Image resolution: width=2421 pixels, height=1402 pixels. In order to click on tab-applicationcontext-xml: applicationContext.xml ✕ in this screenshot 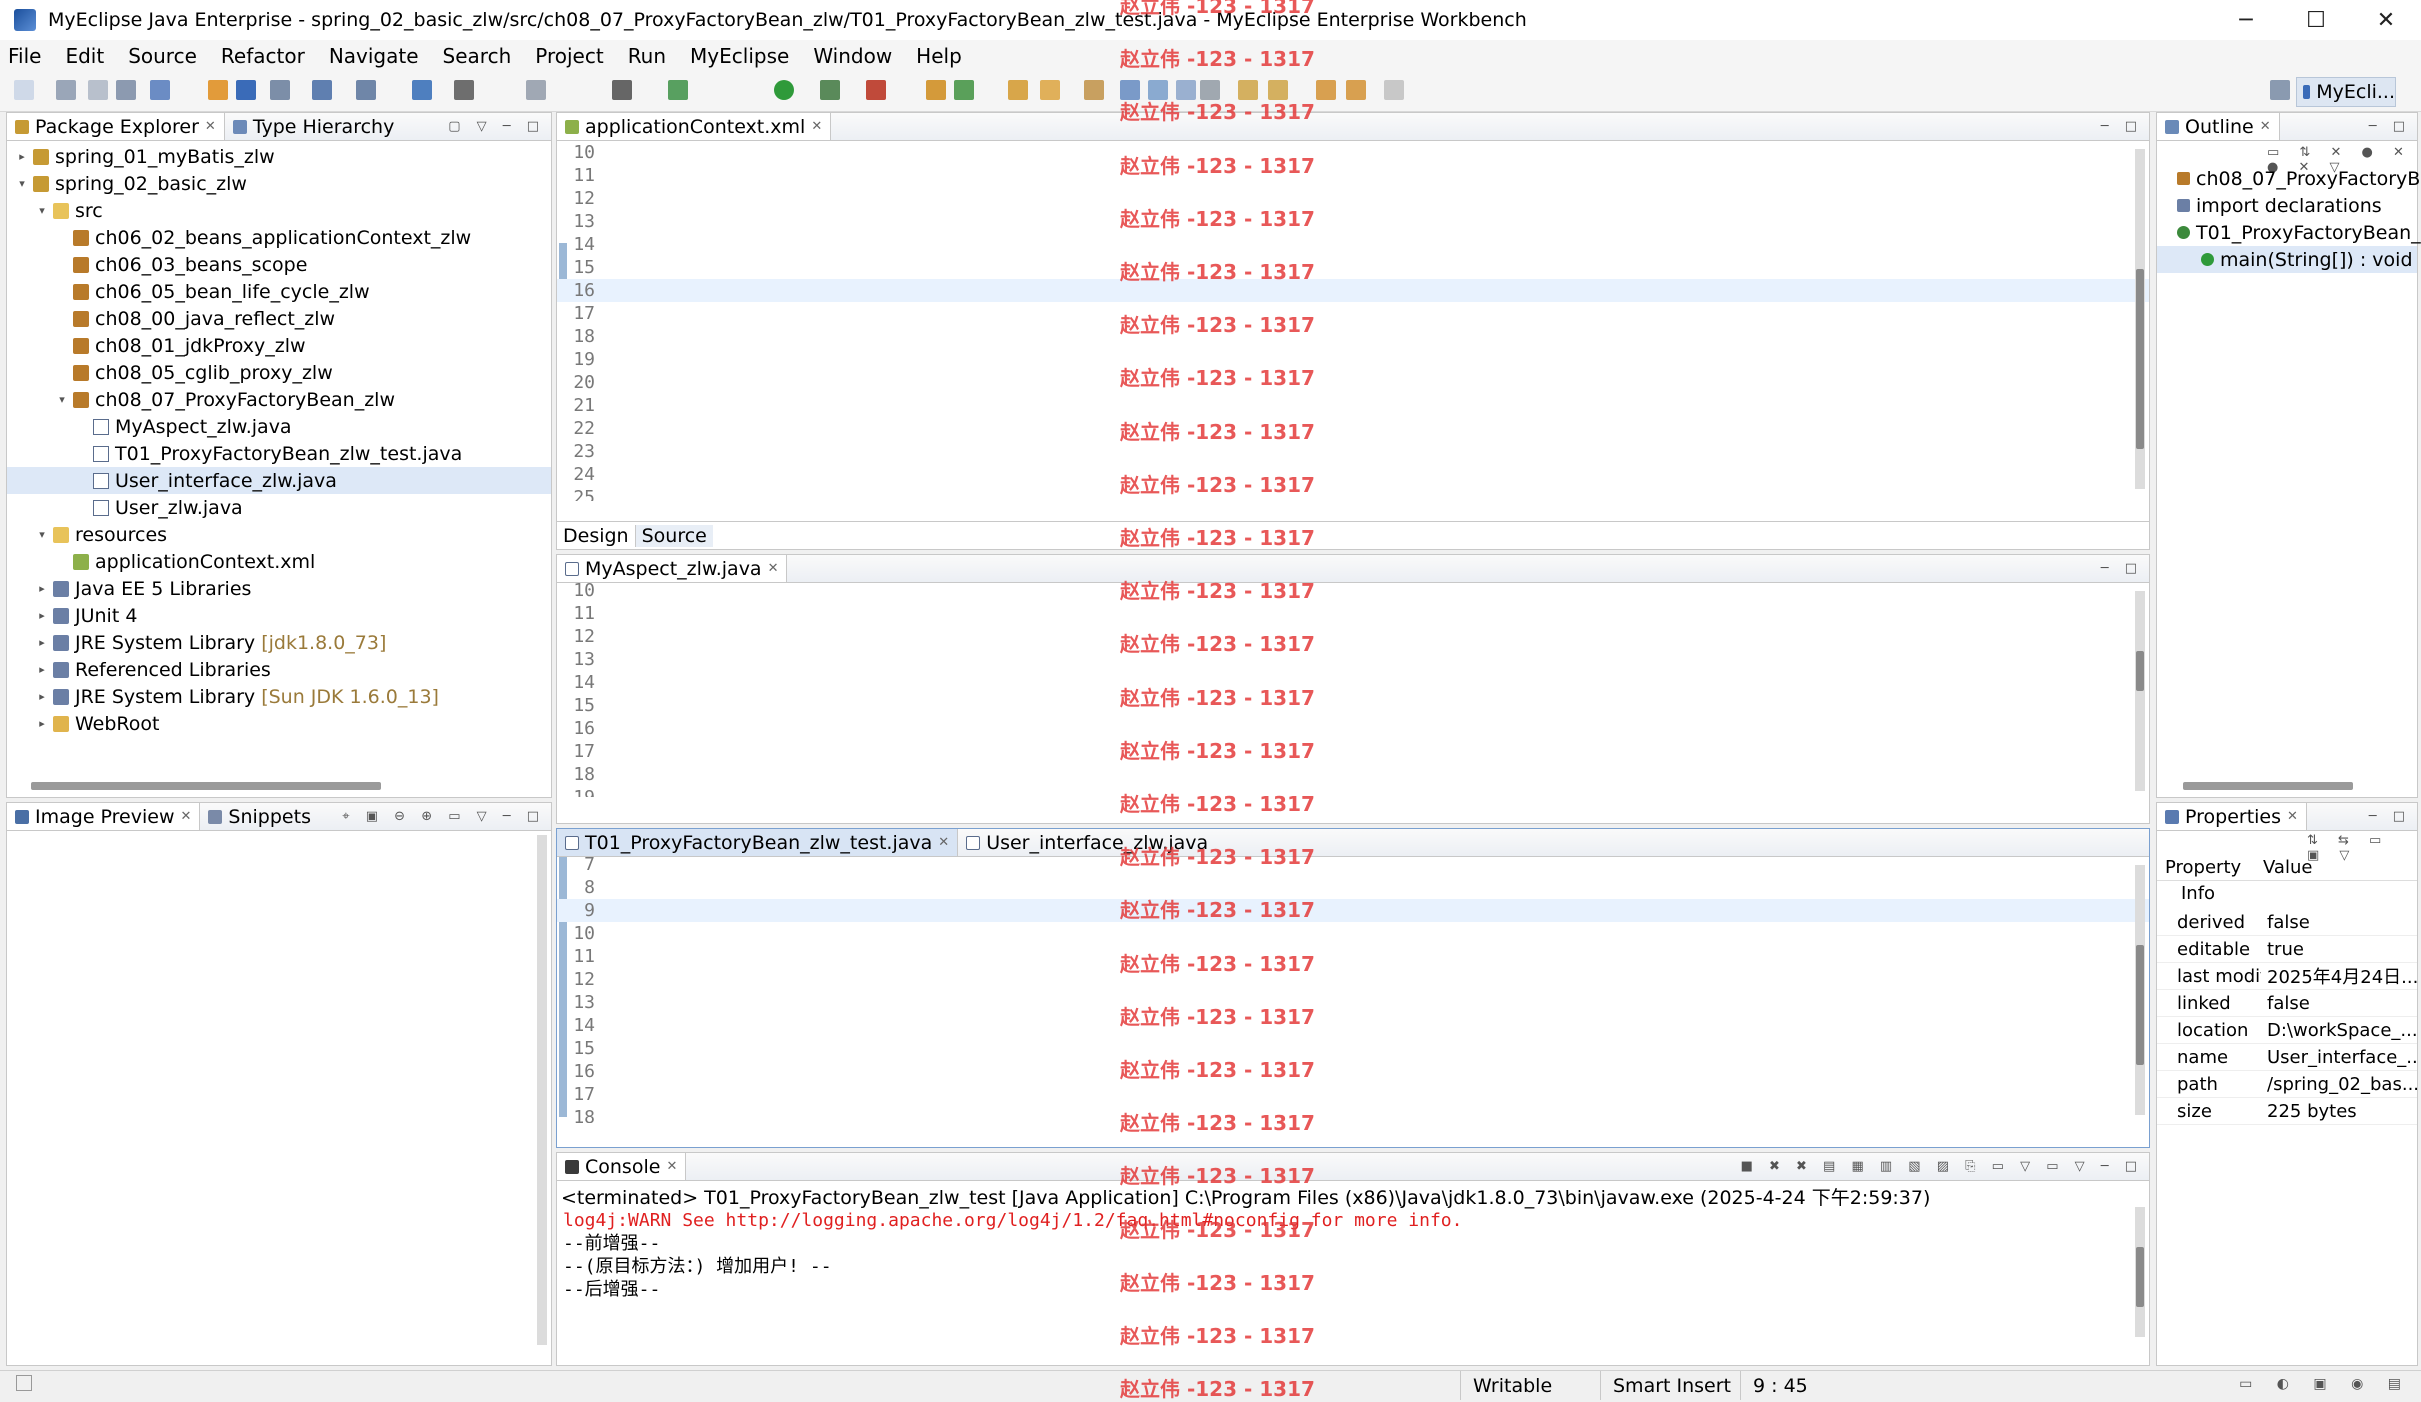, I will do `click(694, 126)`.